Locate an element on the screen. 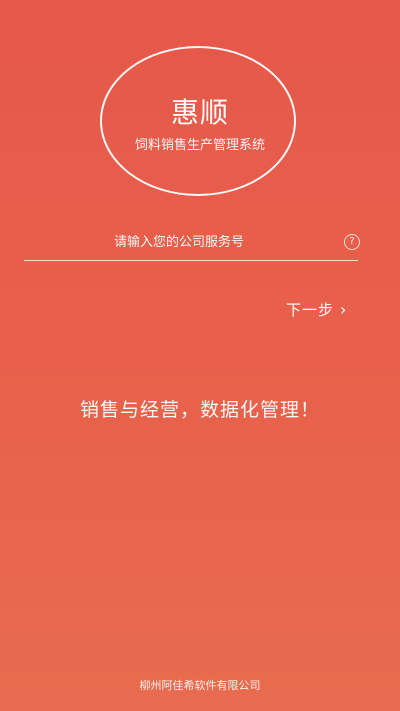 The image size is (400, 711). next-step-label: 下一步 is located at coordinates (310, 310).